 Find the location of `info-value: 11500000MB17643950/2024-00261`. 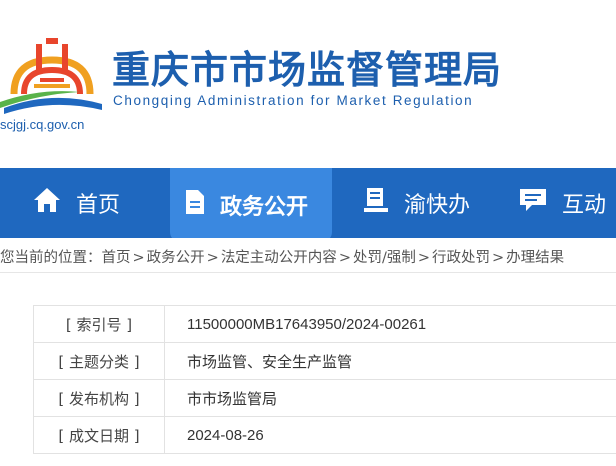

info-value: 11500000MB17643950/2024-00261 is located at coordinates (390, 324).